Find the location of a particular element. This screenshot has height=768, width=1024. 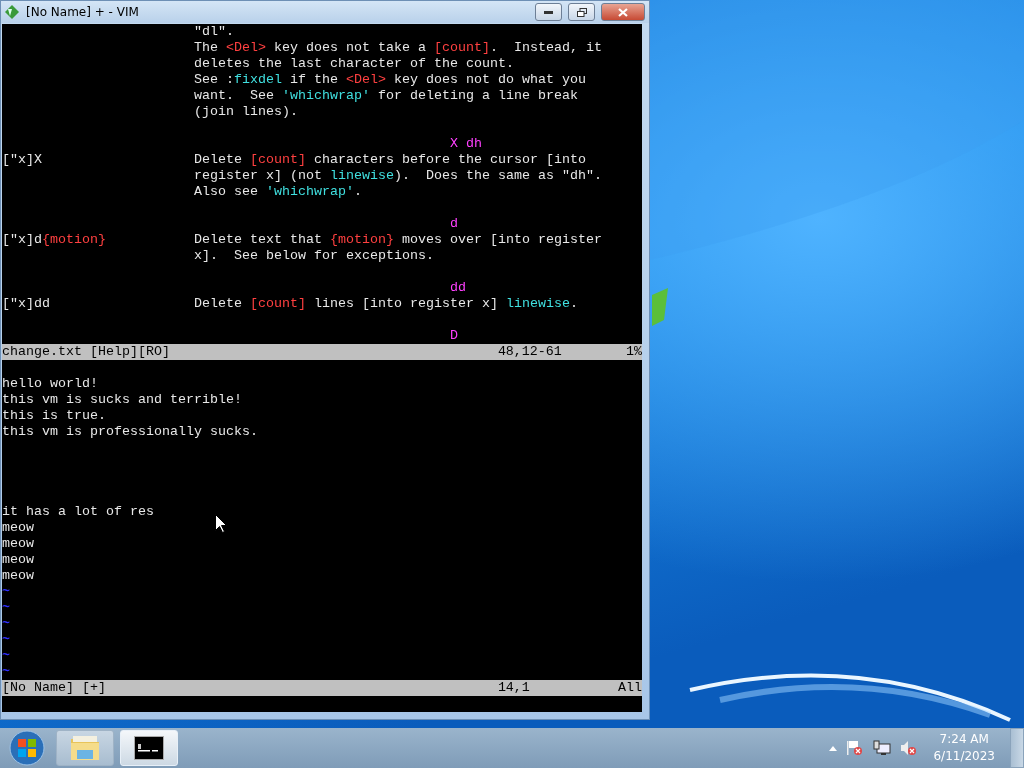

caret-icon is located at coordinates (833, 748).